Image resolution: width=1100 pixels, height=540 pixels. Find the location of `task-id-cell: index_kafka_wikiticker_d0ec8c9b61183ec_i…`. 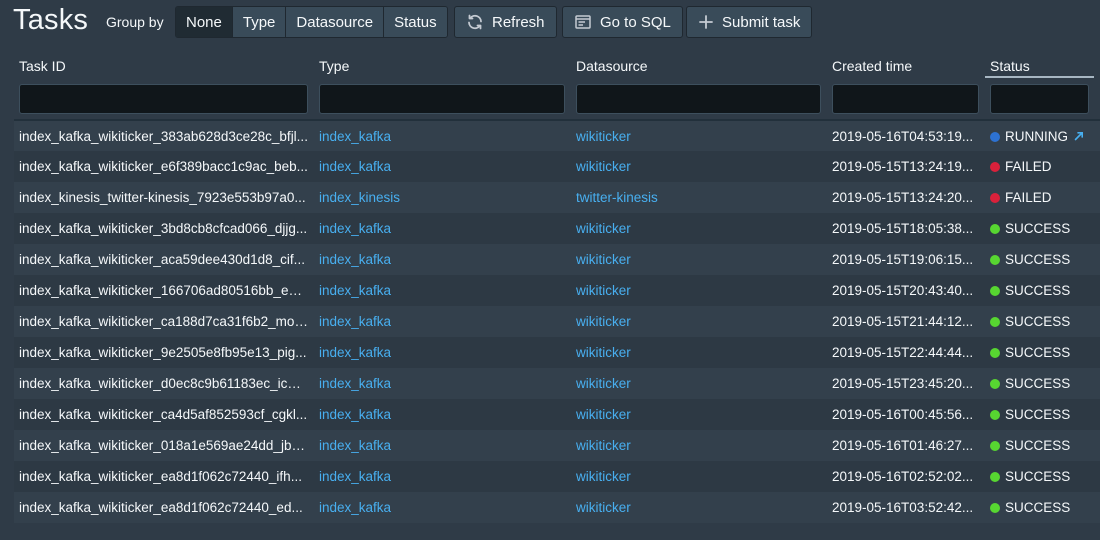

task-id-cell: index_kafka_wikiticker_d0ec8c9b61183ec_i… is located at coordinates (164, 383).